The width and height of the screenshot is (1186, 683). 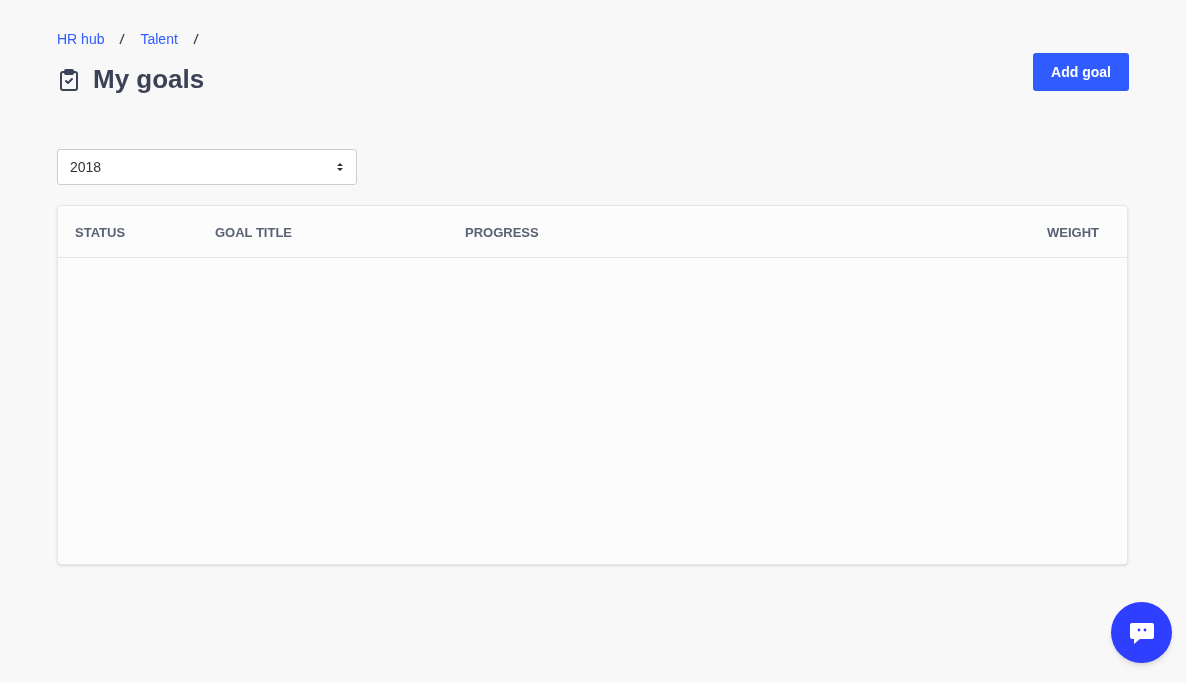 I want to click on chat-bubble-icon, so click(x=1141, y=632).